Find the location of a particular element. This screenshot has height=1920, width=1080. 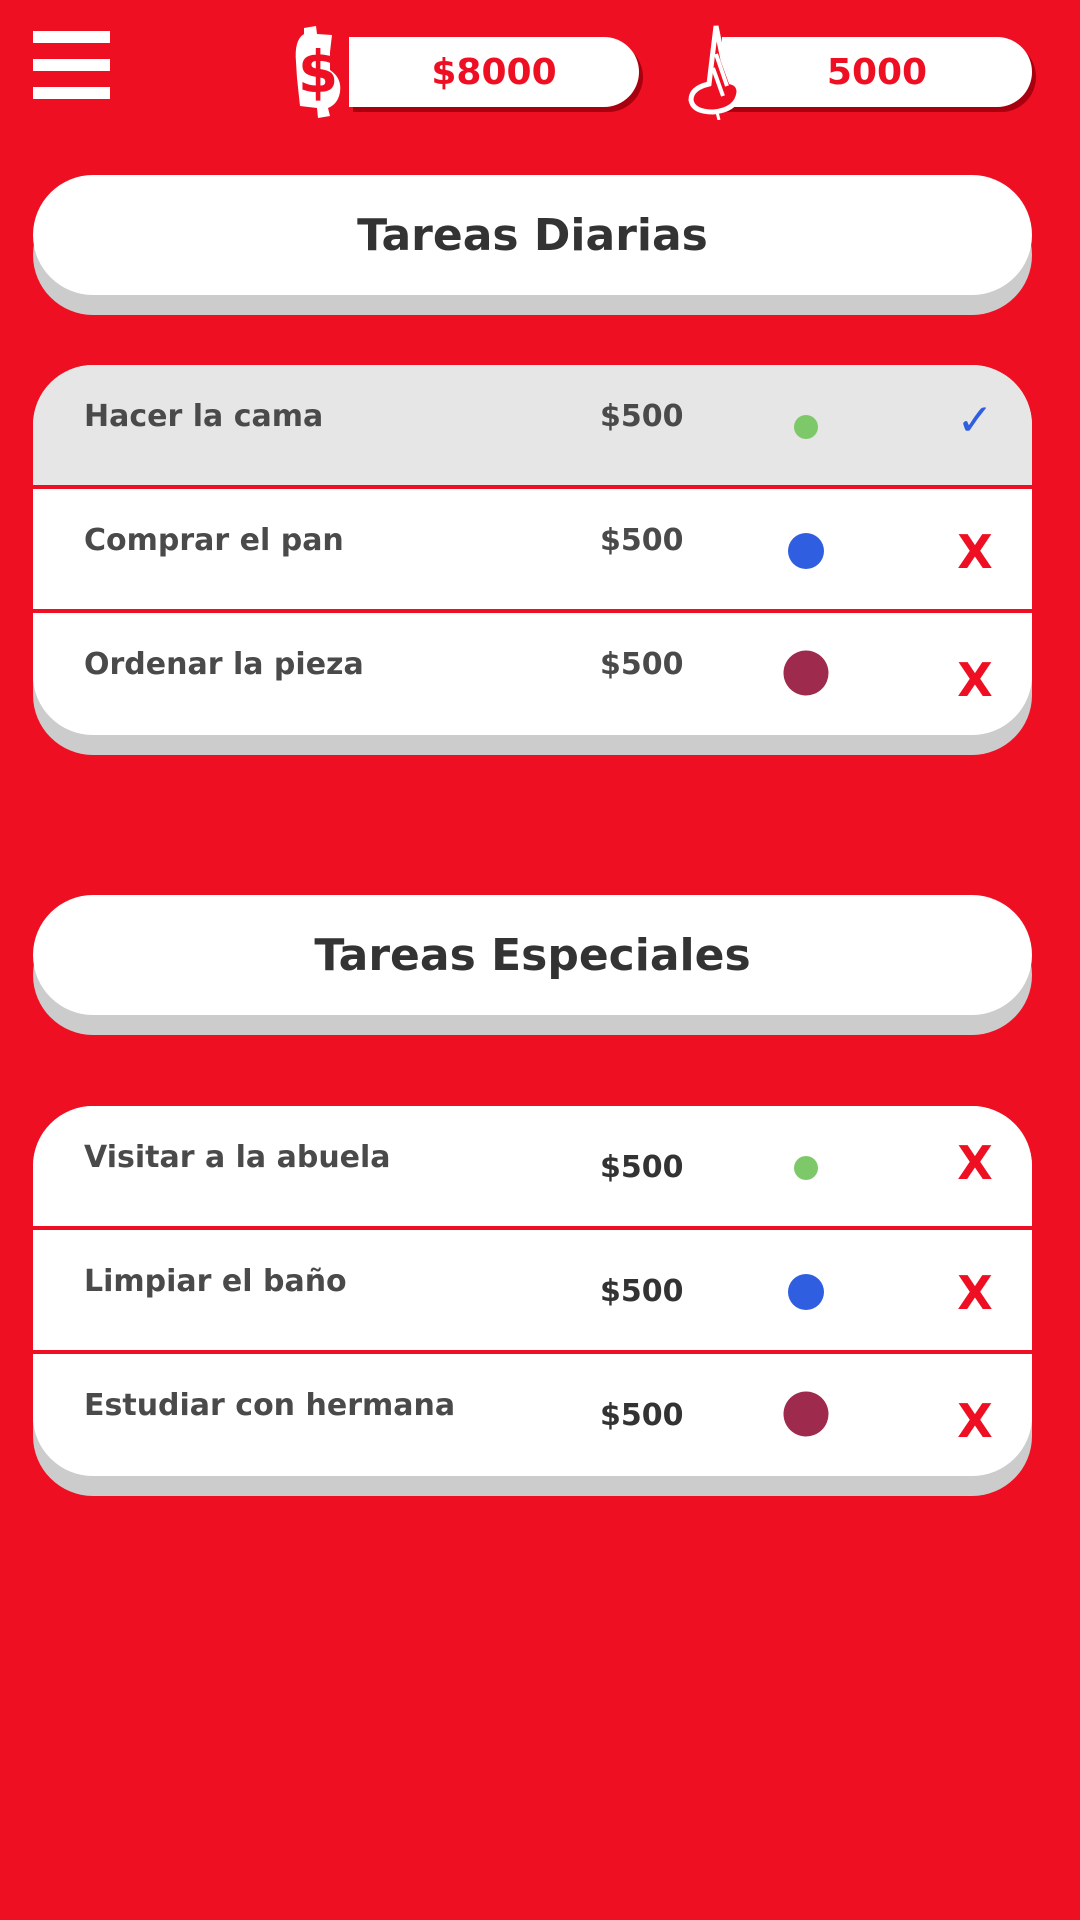

task-row: Limpiar el baño $500 X is located at coordinates (532, 1290).